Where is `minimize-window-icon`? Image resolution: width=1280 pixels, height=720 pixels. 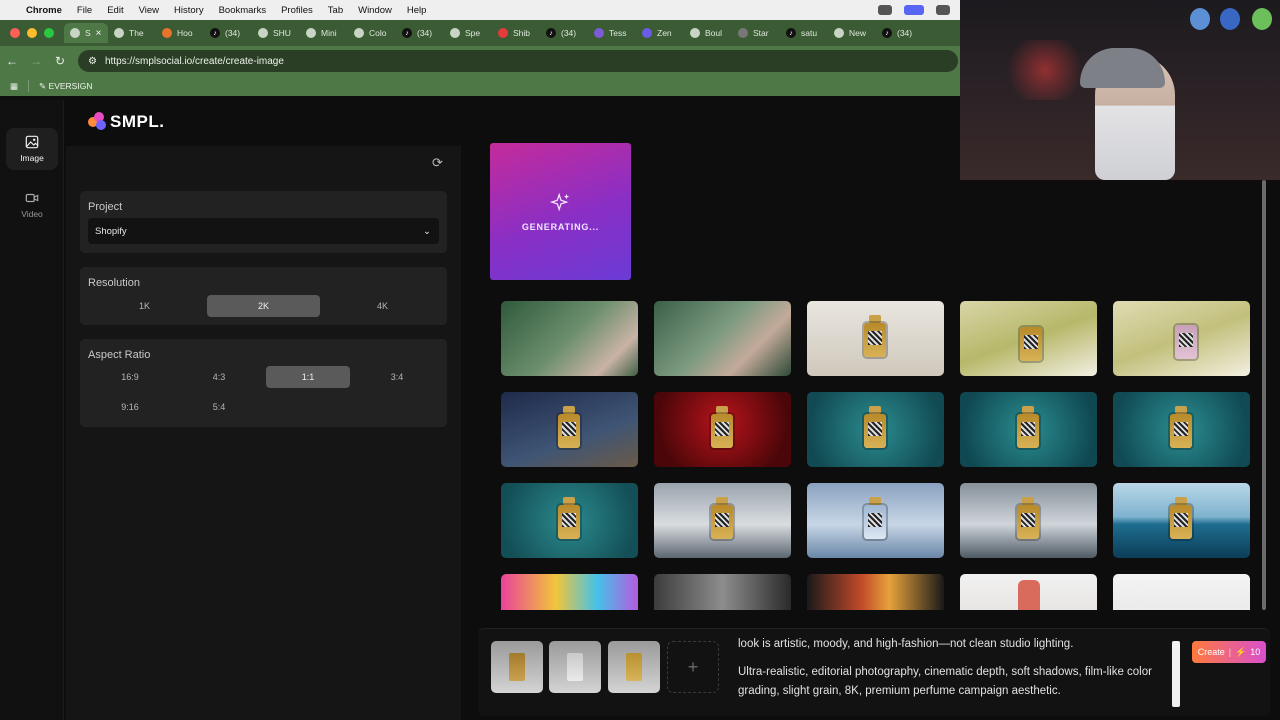
minimize-window-icon is located at coordinates (32, 33).